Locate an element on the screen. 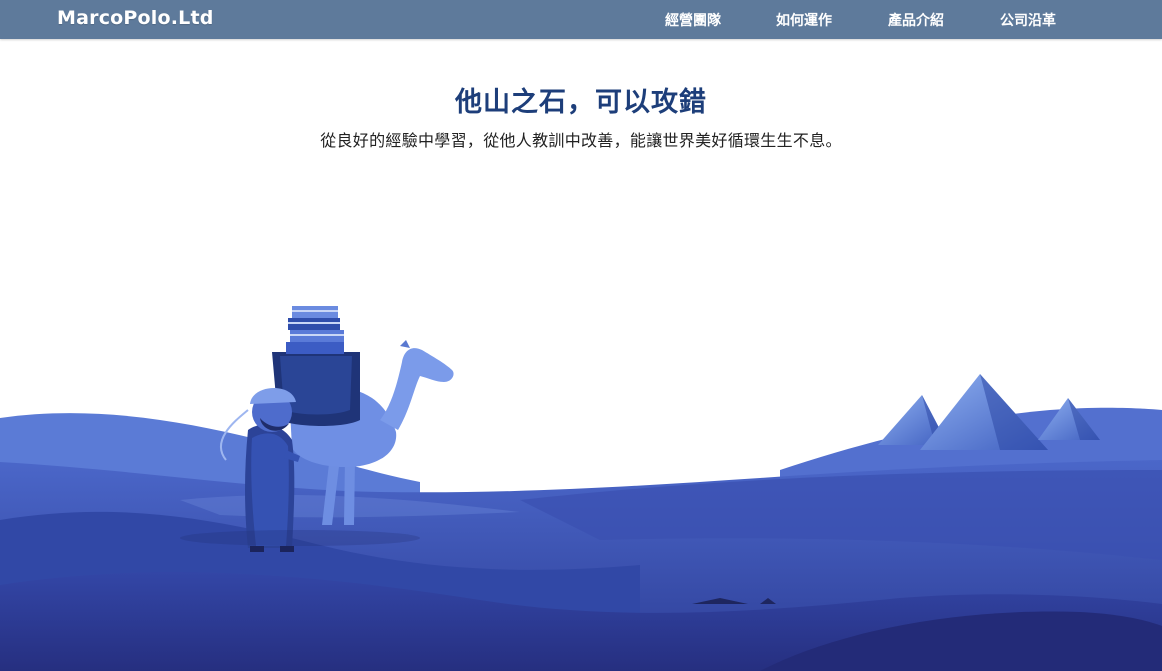 This screenshot has height=671, width=1162. hero-title: 他山之石，可以攻錯 is located at coordinates (581, 102).